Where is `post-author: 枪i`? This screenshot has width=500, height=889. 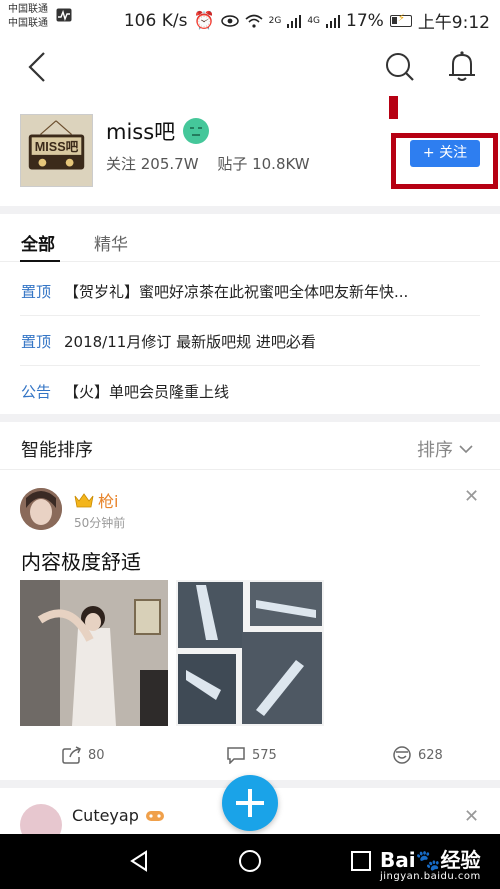
post-author: 枪i is located at coordinates (96, 500).